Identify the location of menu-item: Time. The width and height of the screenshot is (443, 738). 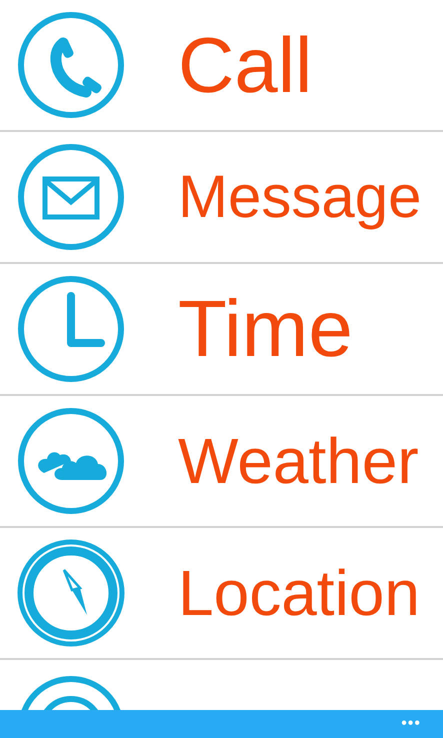
(265, 329).